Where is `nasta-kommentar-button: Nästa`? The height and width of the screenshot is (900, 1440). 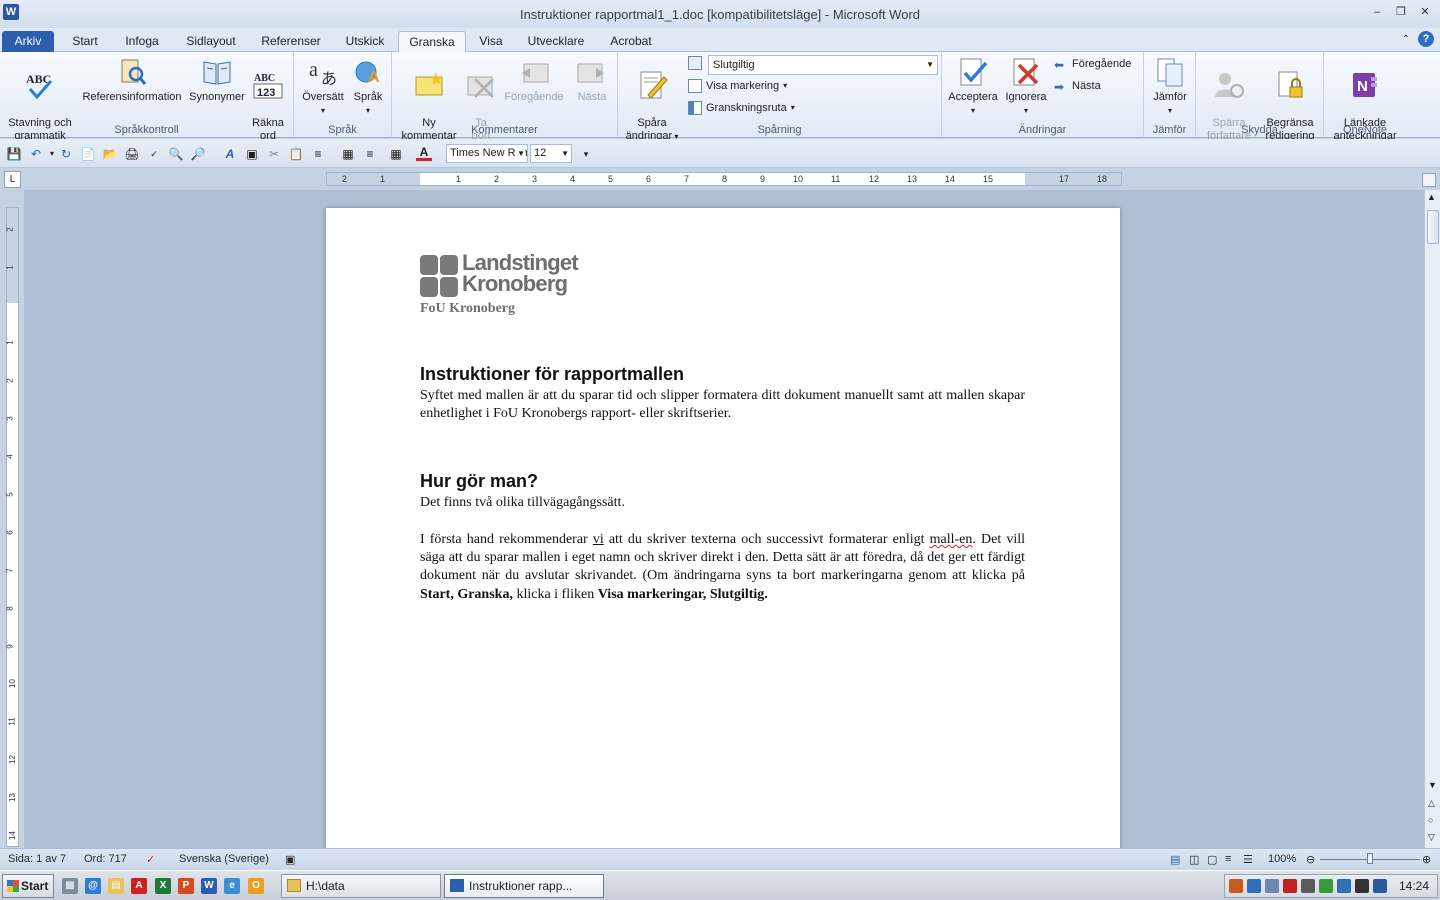
nasta-kommentar-button: Nästa is located at coordinates (592, 80).